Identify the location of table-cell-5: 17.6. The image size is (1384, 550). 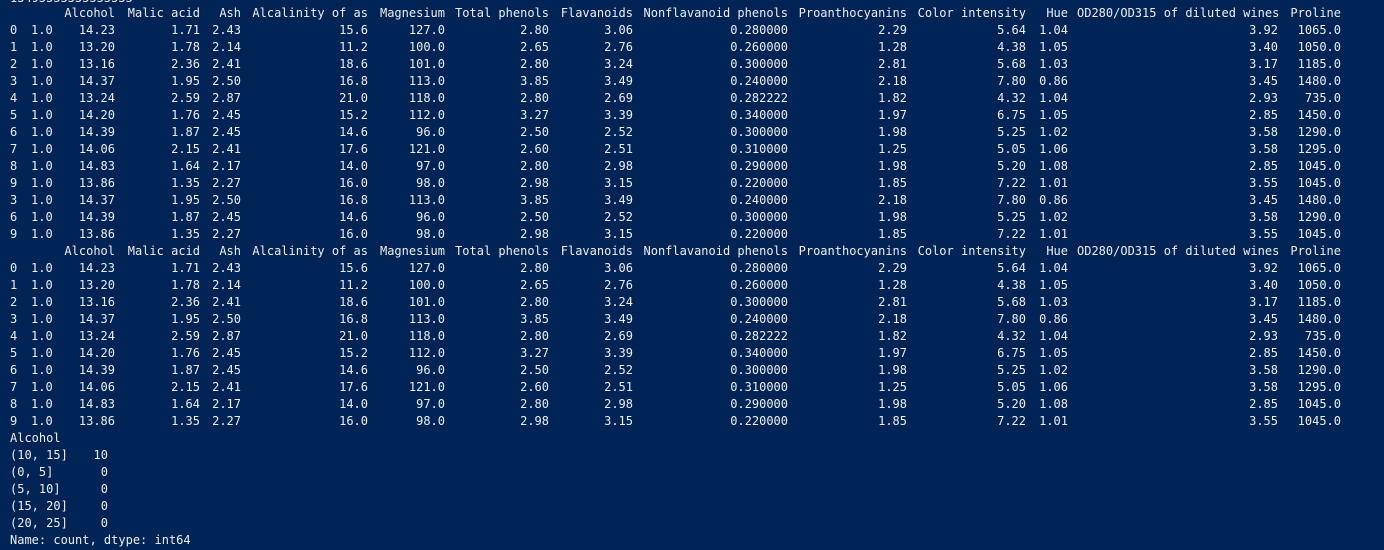
(353, 149).